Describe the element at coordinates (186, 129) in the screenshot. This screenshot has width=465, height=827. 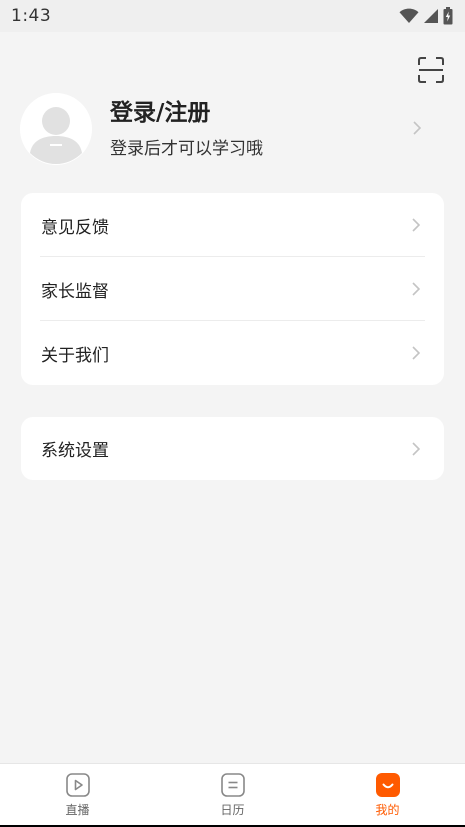
I see `profile-text: 登录/注册 登录后才可以学习哦` at that location.